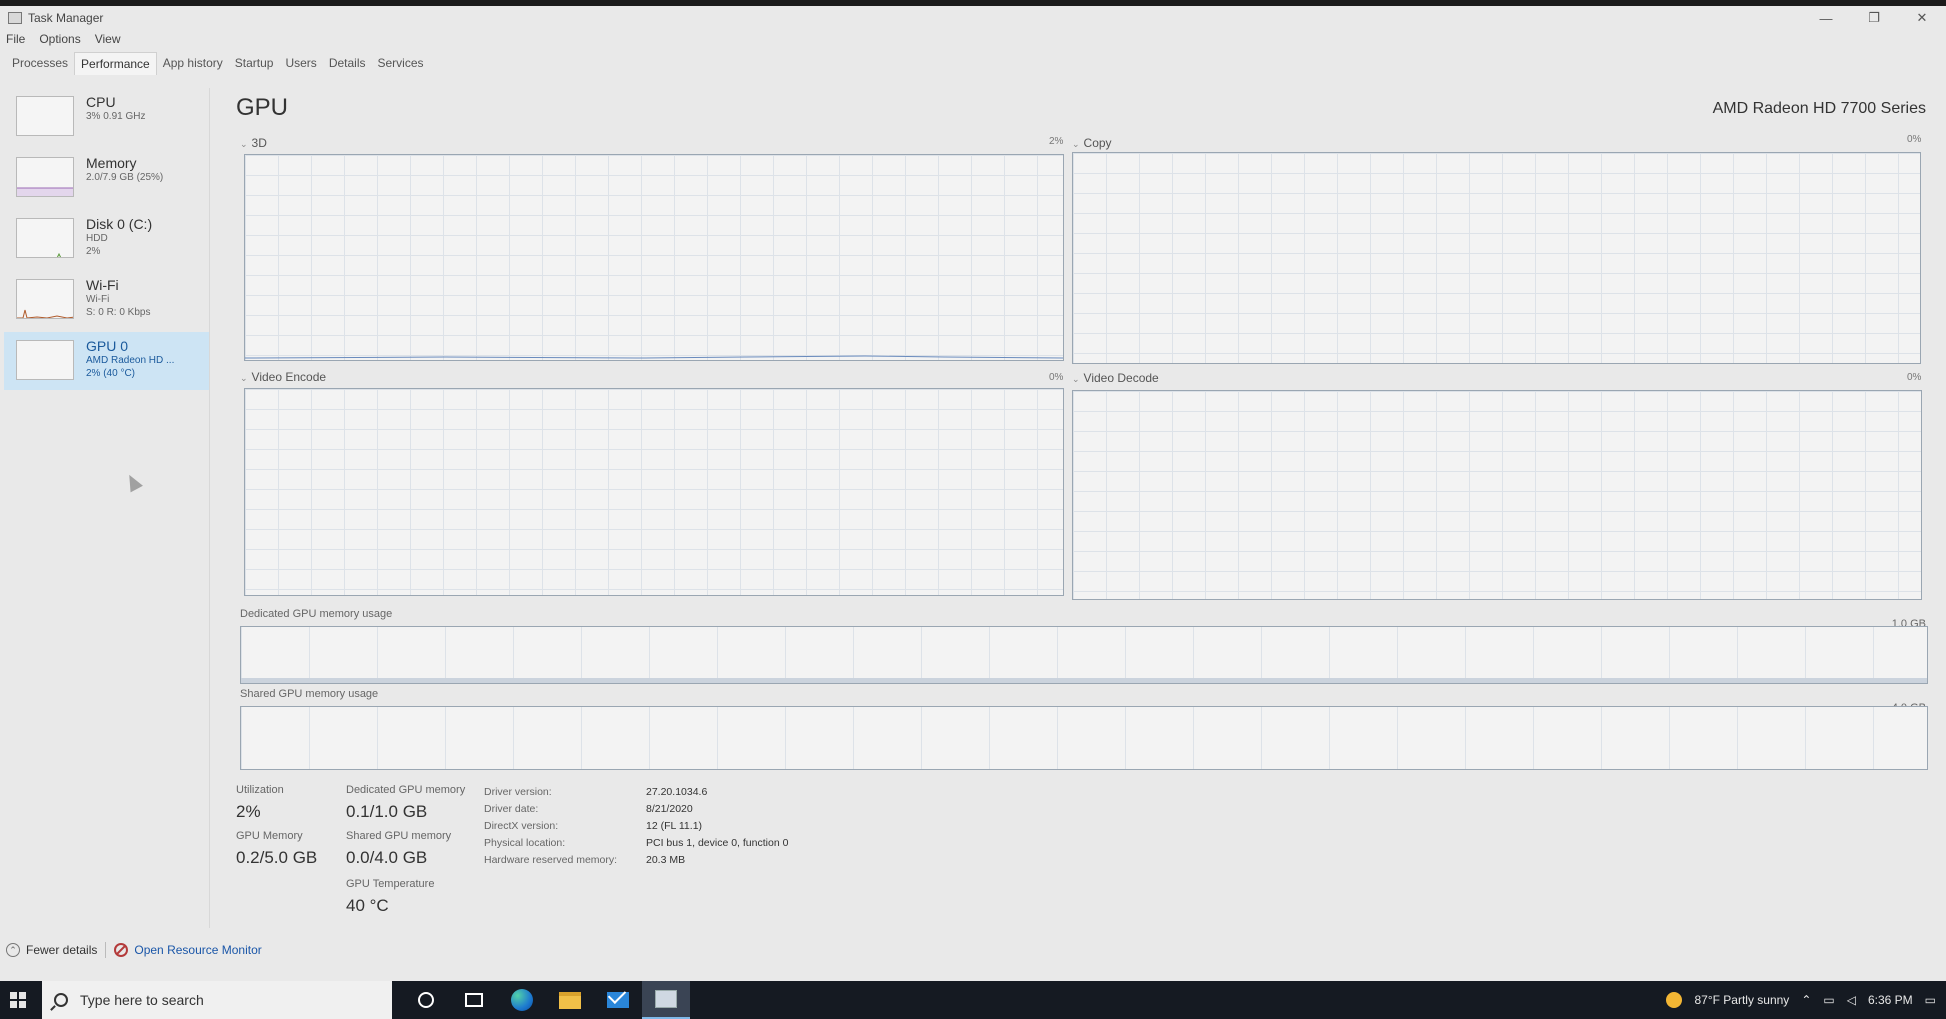 The image size is (1946, 1019). What do you see at coordinates (106, 950) in the screenshot?
I see `divider` at bounding box center [106, 950].